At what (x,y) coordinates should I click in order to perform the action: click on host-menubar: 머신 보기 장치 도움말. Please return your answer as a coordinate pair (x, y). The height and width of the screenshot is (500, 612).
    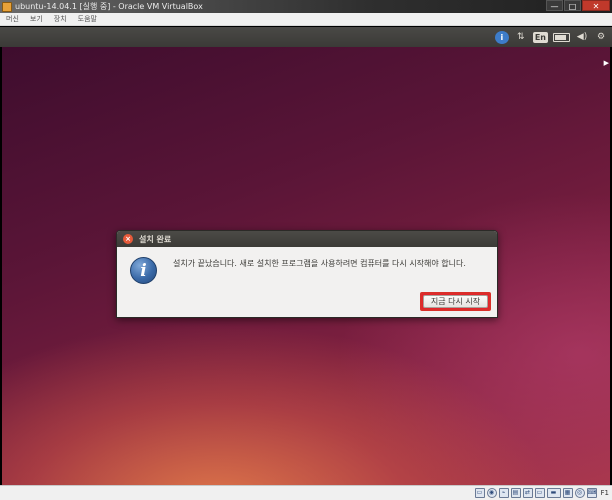
    Looking at the image, I should click on (306, 19).